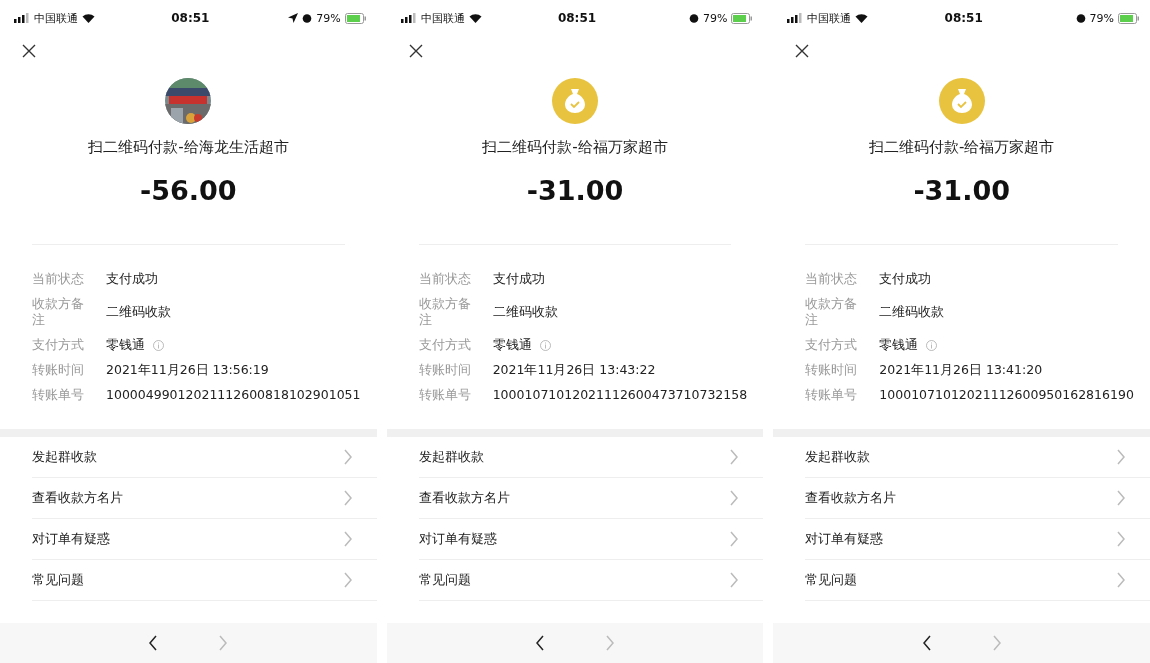 The width and height of the screenshot is (1150, 663). What do you see at coordinates (188, 147) in the screenshot?
I see `payment-title: 扫二维码付款-给海龙生活超市` at bounding box center [188, 147].